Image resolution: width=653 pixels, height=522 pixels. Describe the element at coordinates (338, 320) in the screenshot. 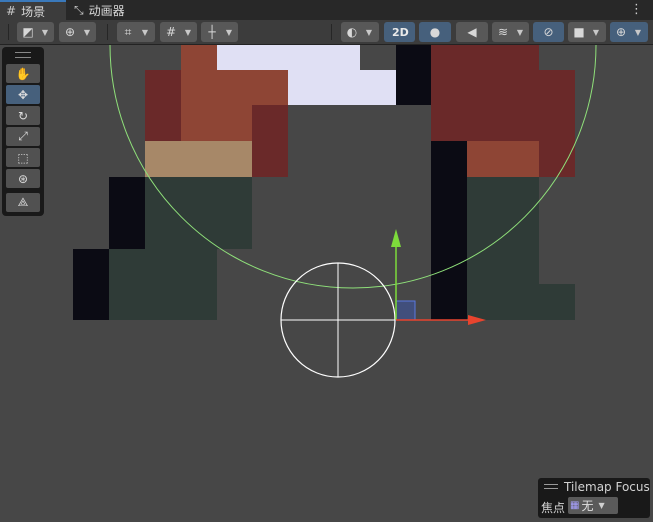

I see `object-selection-gizmo` at that location.